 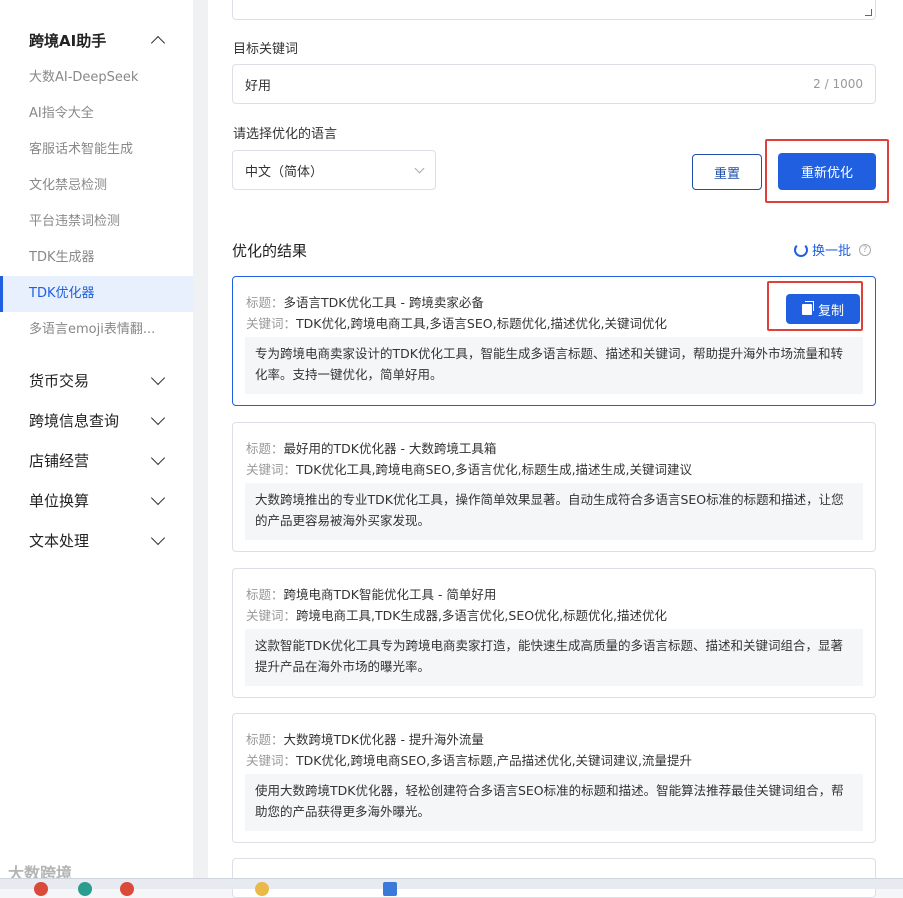 I want to click on sidebar-item-tdk-optimizer: TDK优化器, so click(x=96, y=294).